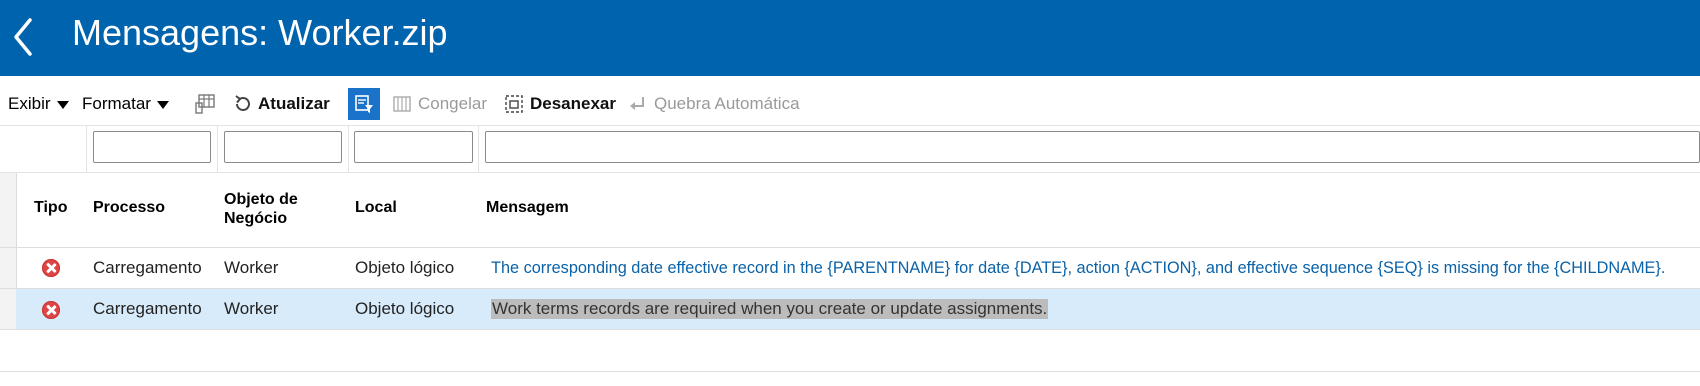  Describe the element at coordinates (402, 104) in the screenshot. I see `freeze-icon` at that location.